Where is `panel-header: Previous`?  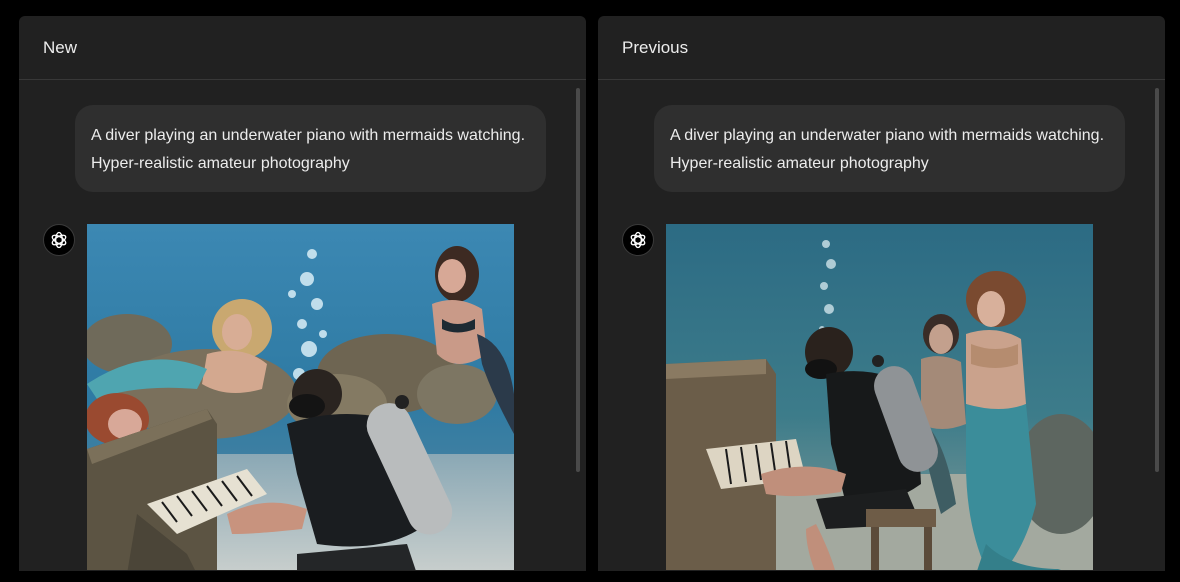 panel-header: Previous is located at coordinates (881, 48).